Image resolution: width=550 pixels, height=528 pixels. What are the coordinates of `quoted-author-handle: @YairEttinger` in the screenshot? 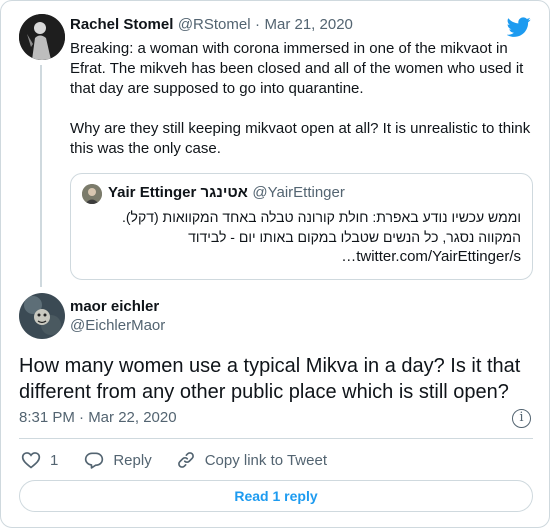 It's located at (298, 192).